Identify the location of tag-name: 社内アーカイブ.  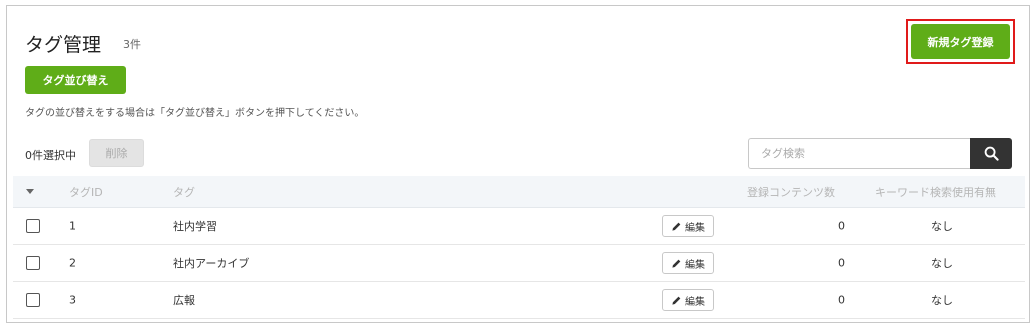
(211, 263).